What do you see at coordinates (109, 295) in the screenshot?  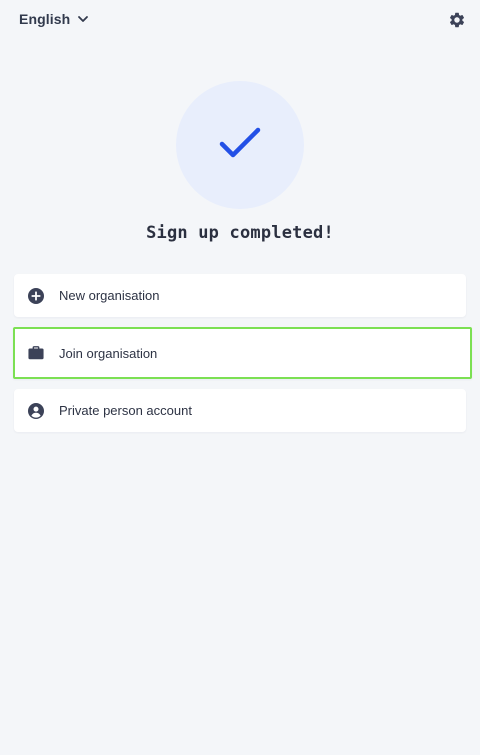 I see `new-organisation-label: New organisation` at bounding box center [109, 295].